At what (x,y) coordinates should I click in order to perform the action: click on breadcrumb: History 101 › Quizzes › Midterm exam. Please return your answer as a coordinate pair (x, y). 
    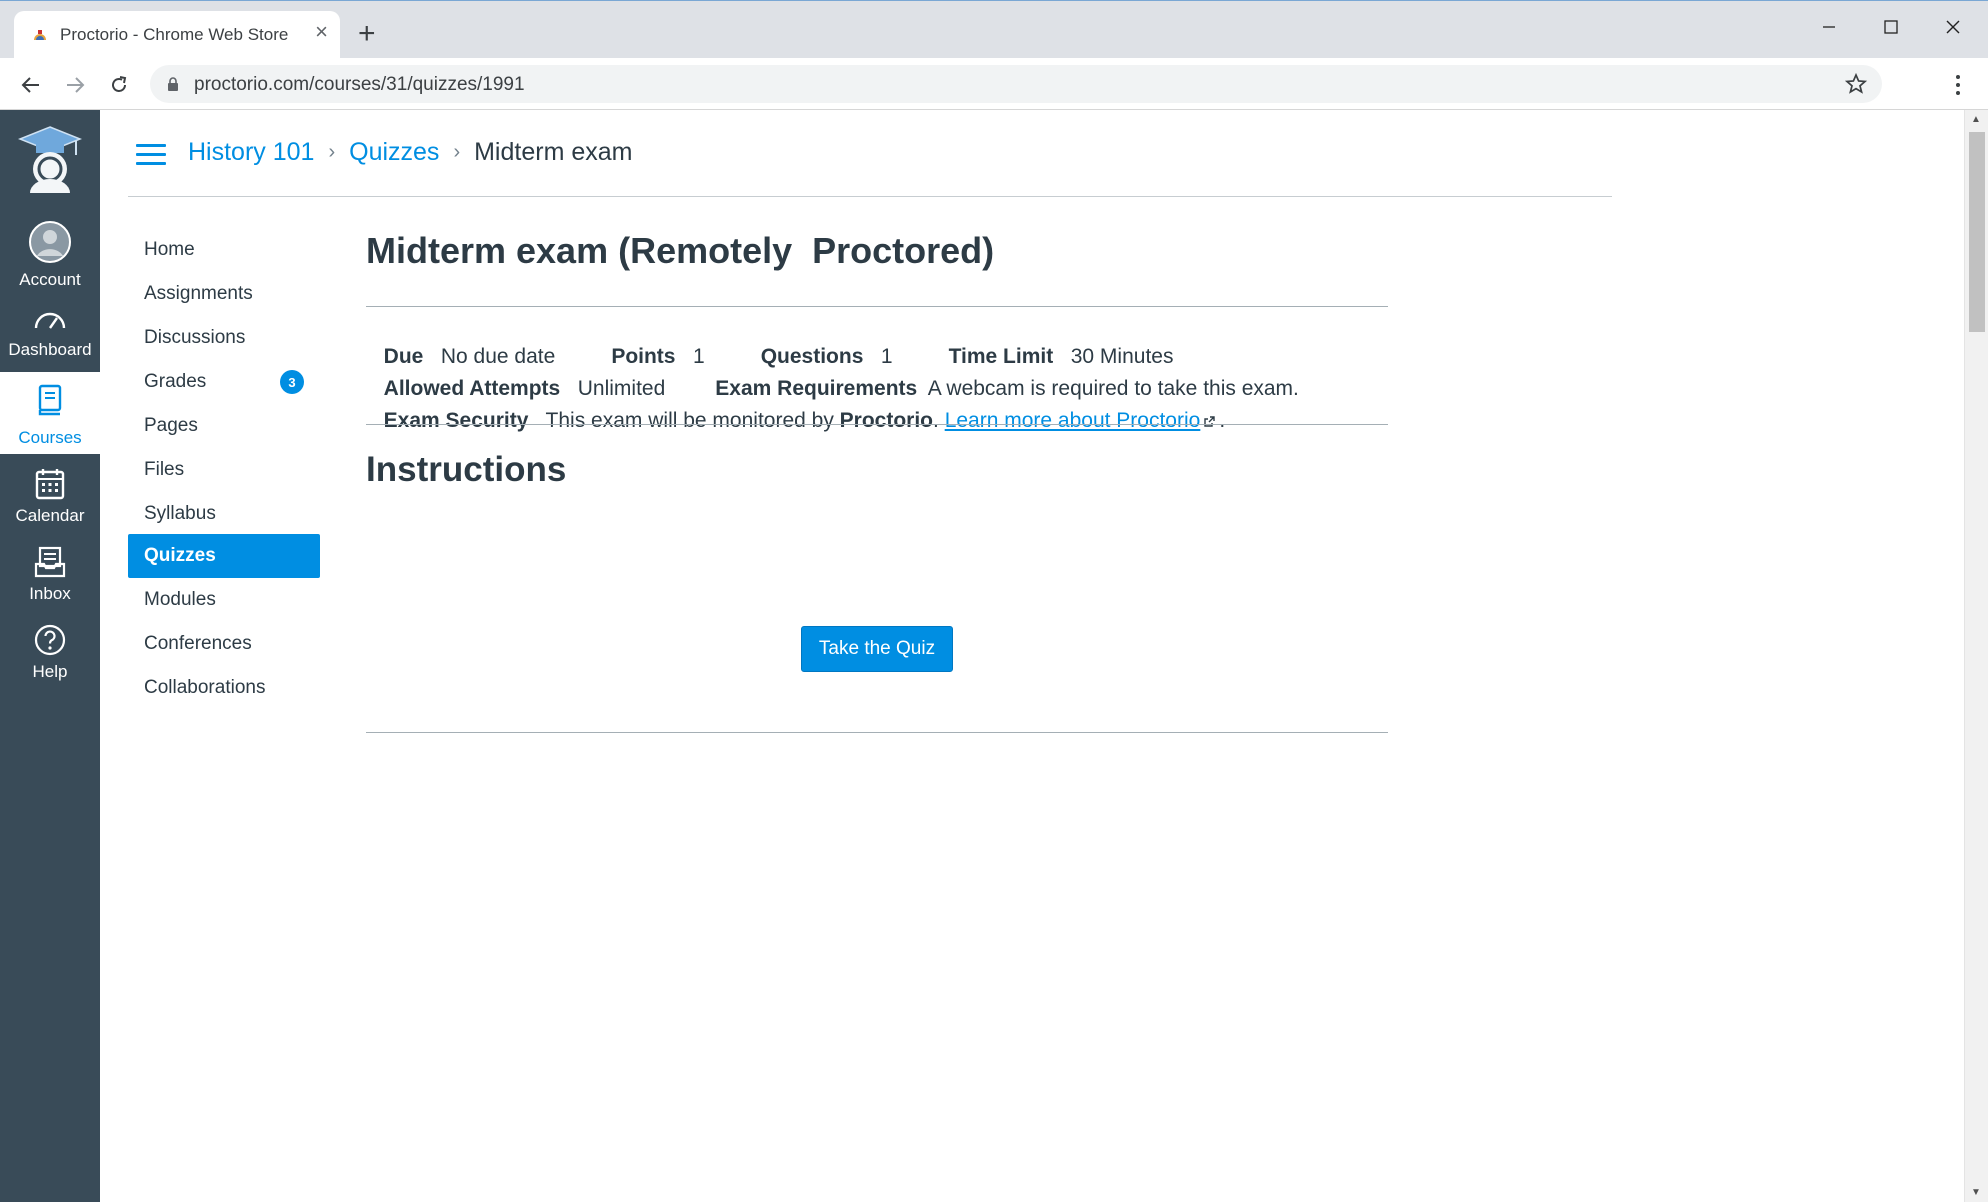
    Looking at the image, I should click on (410, 152).